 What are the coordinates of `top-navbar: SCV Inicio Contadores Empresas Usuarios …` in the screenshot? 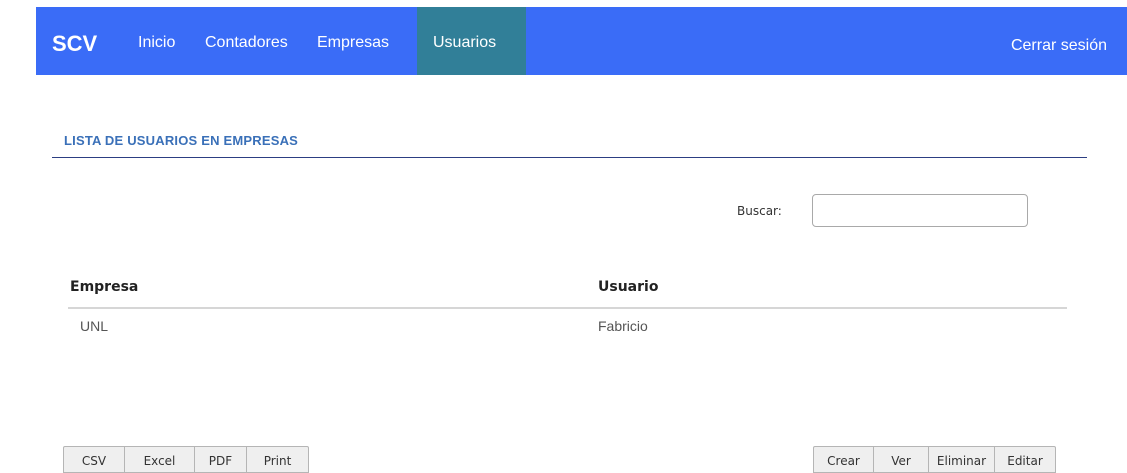 It's located at (581, 41).